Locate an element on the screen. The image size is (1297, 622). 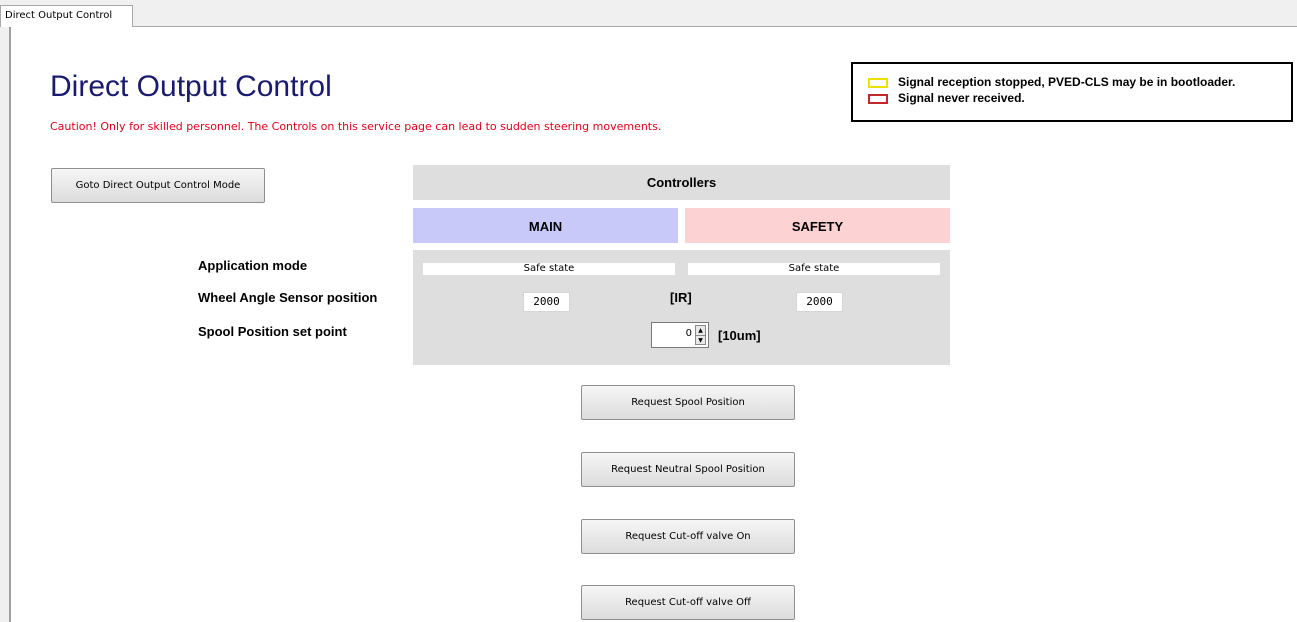
page-title: Direct Output Control is located at coordinates (191, 86).